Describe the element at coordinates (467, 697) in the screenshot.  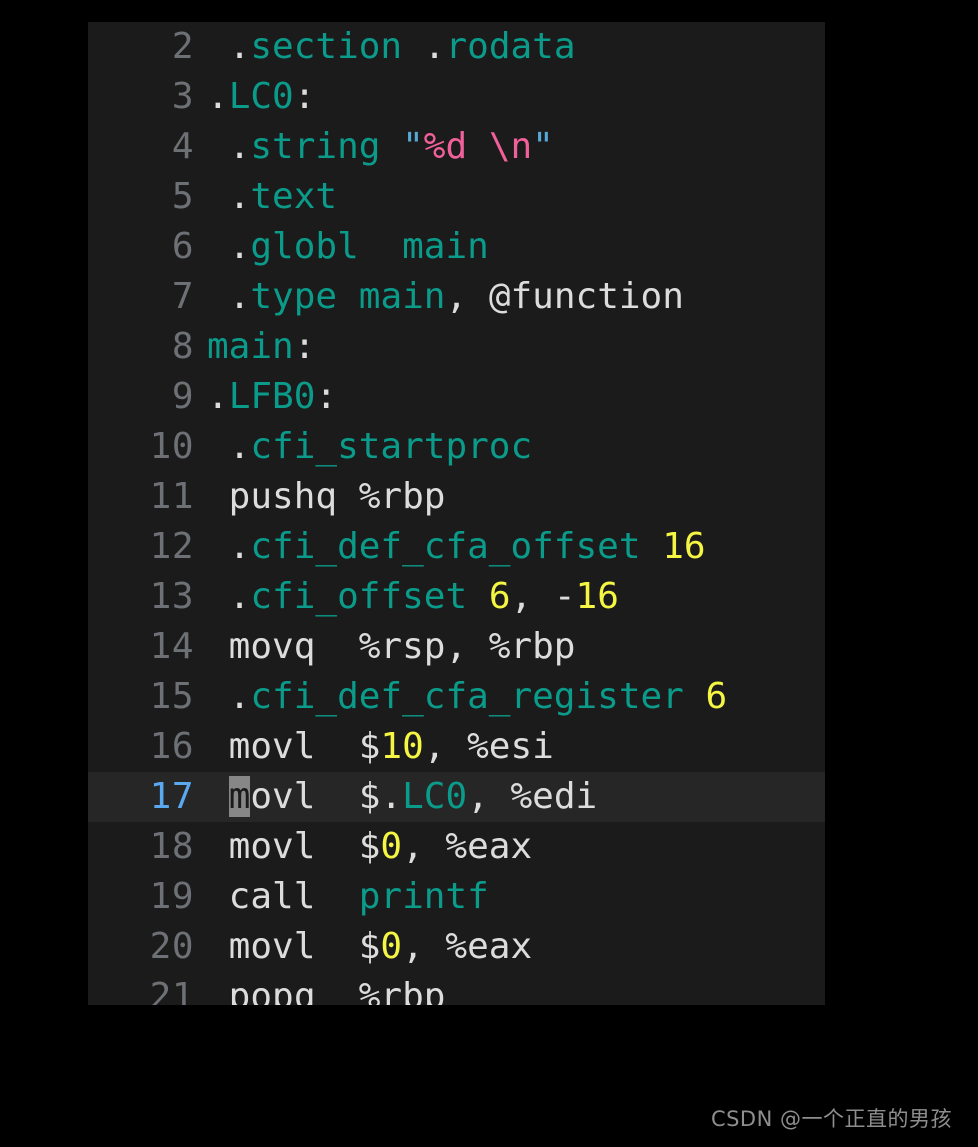
I see `code-line-text: .cfi_def_cfa_register 6` at that location.